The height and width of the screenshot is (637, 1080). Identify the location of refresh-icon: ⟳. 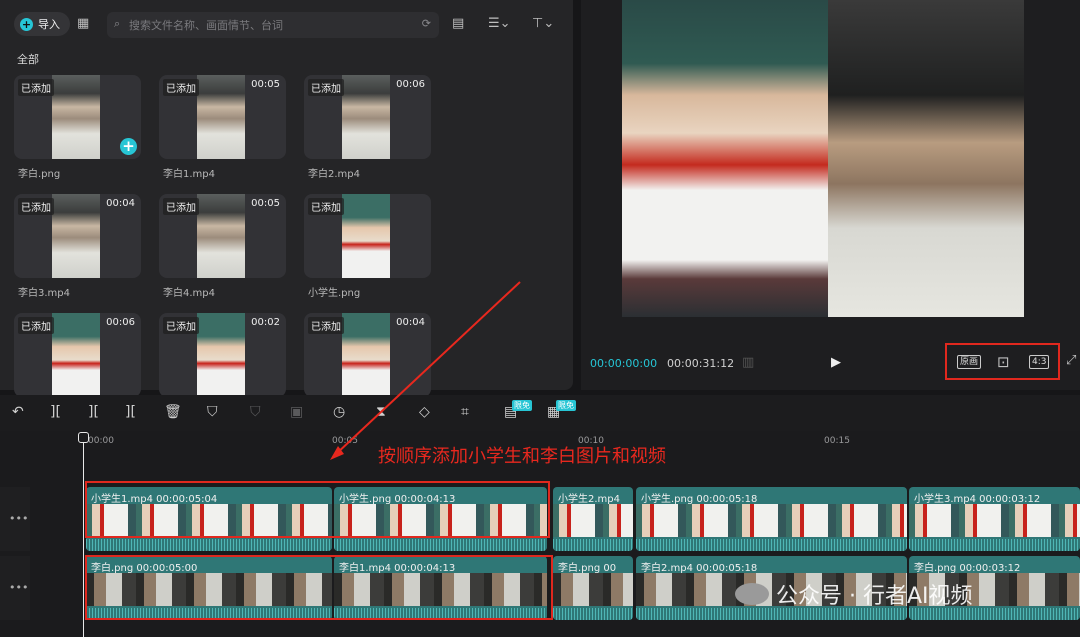
(426, 23).